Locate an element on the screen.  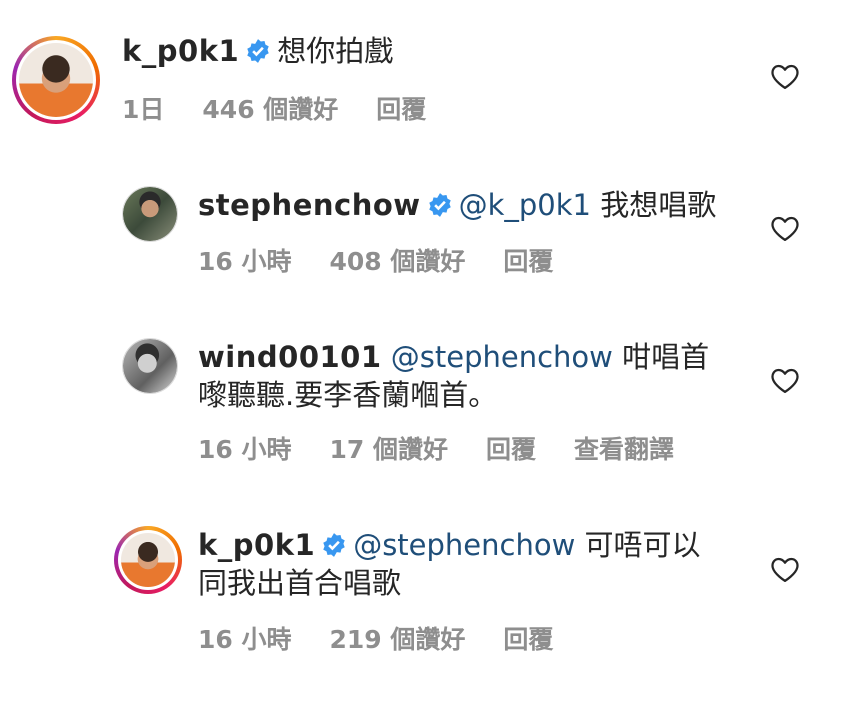
comment-body-line2: 嚟聽聽.要李香蘭嗰首。 is located at coordinates (348, 395).